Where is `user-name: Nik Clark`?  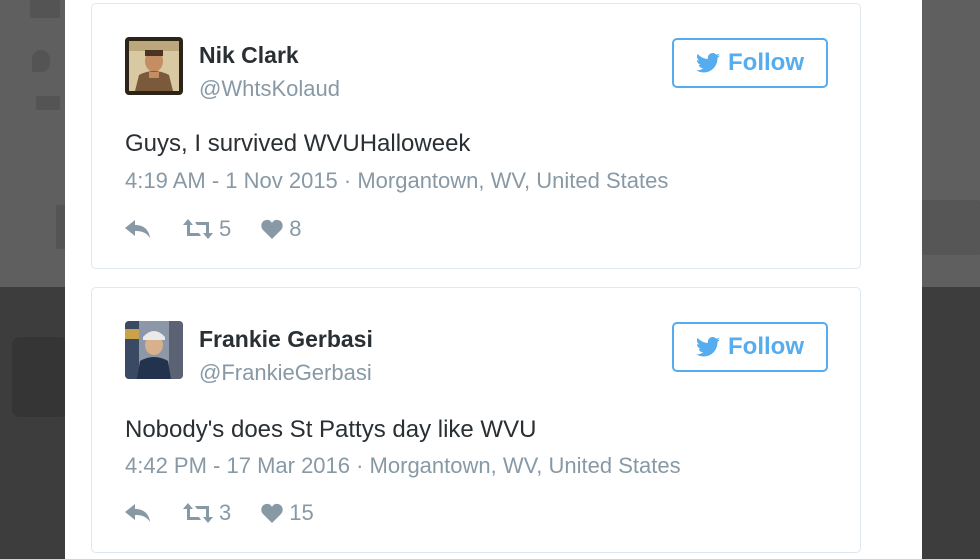 user-name: Nik Clark is located at coordinates (249, 55).